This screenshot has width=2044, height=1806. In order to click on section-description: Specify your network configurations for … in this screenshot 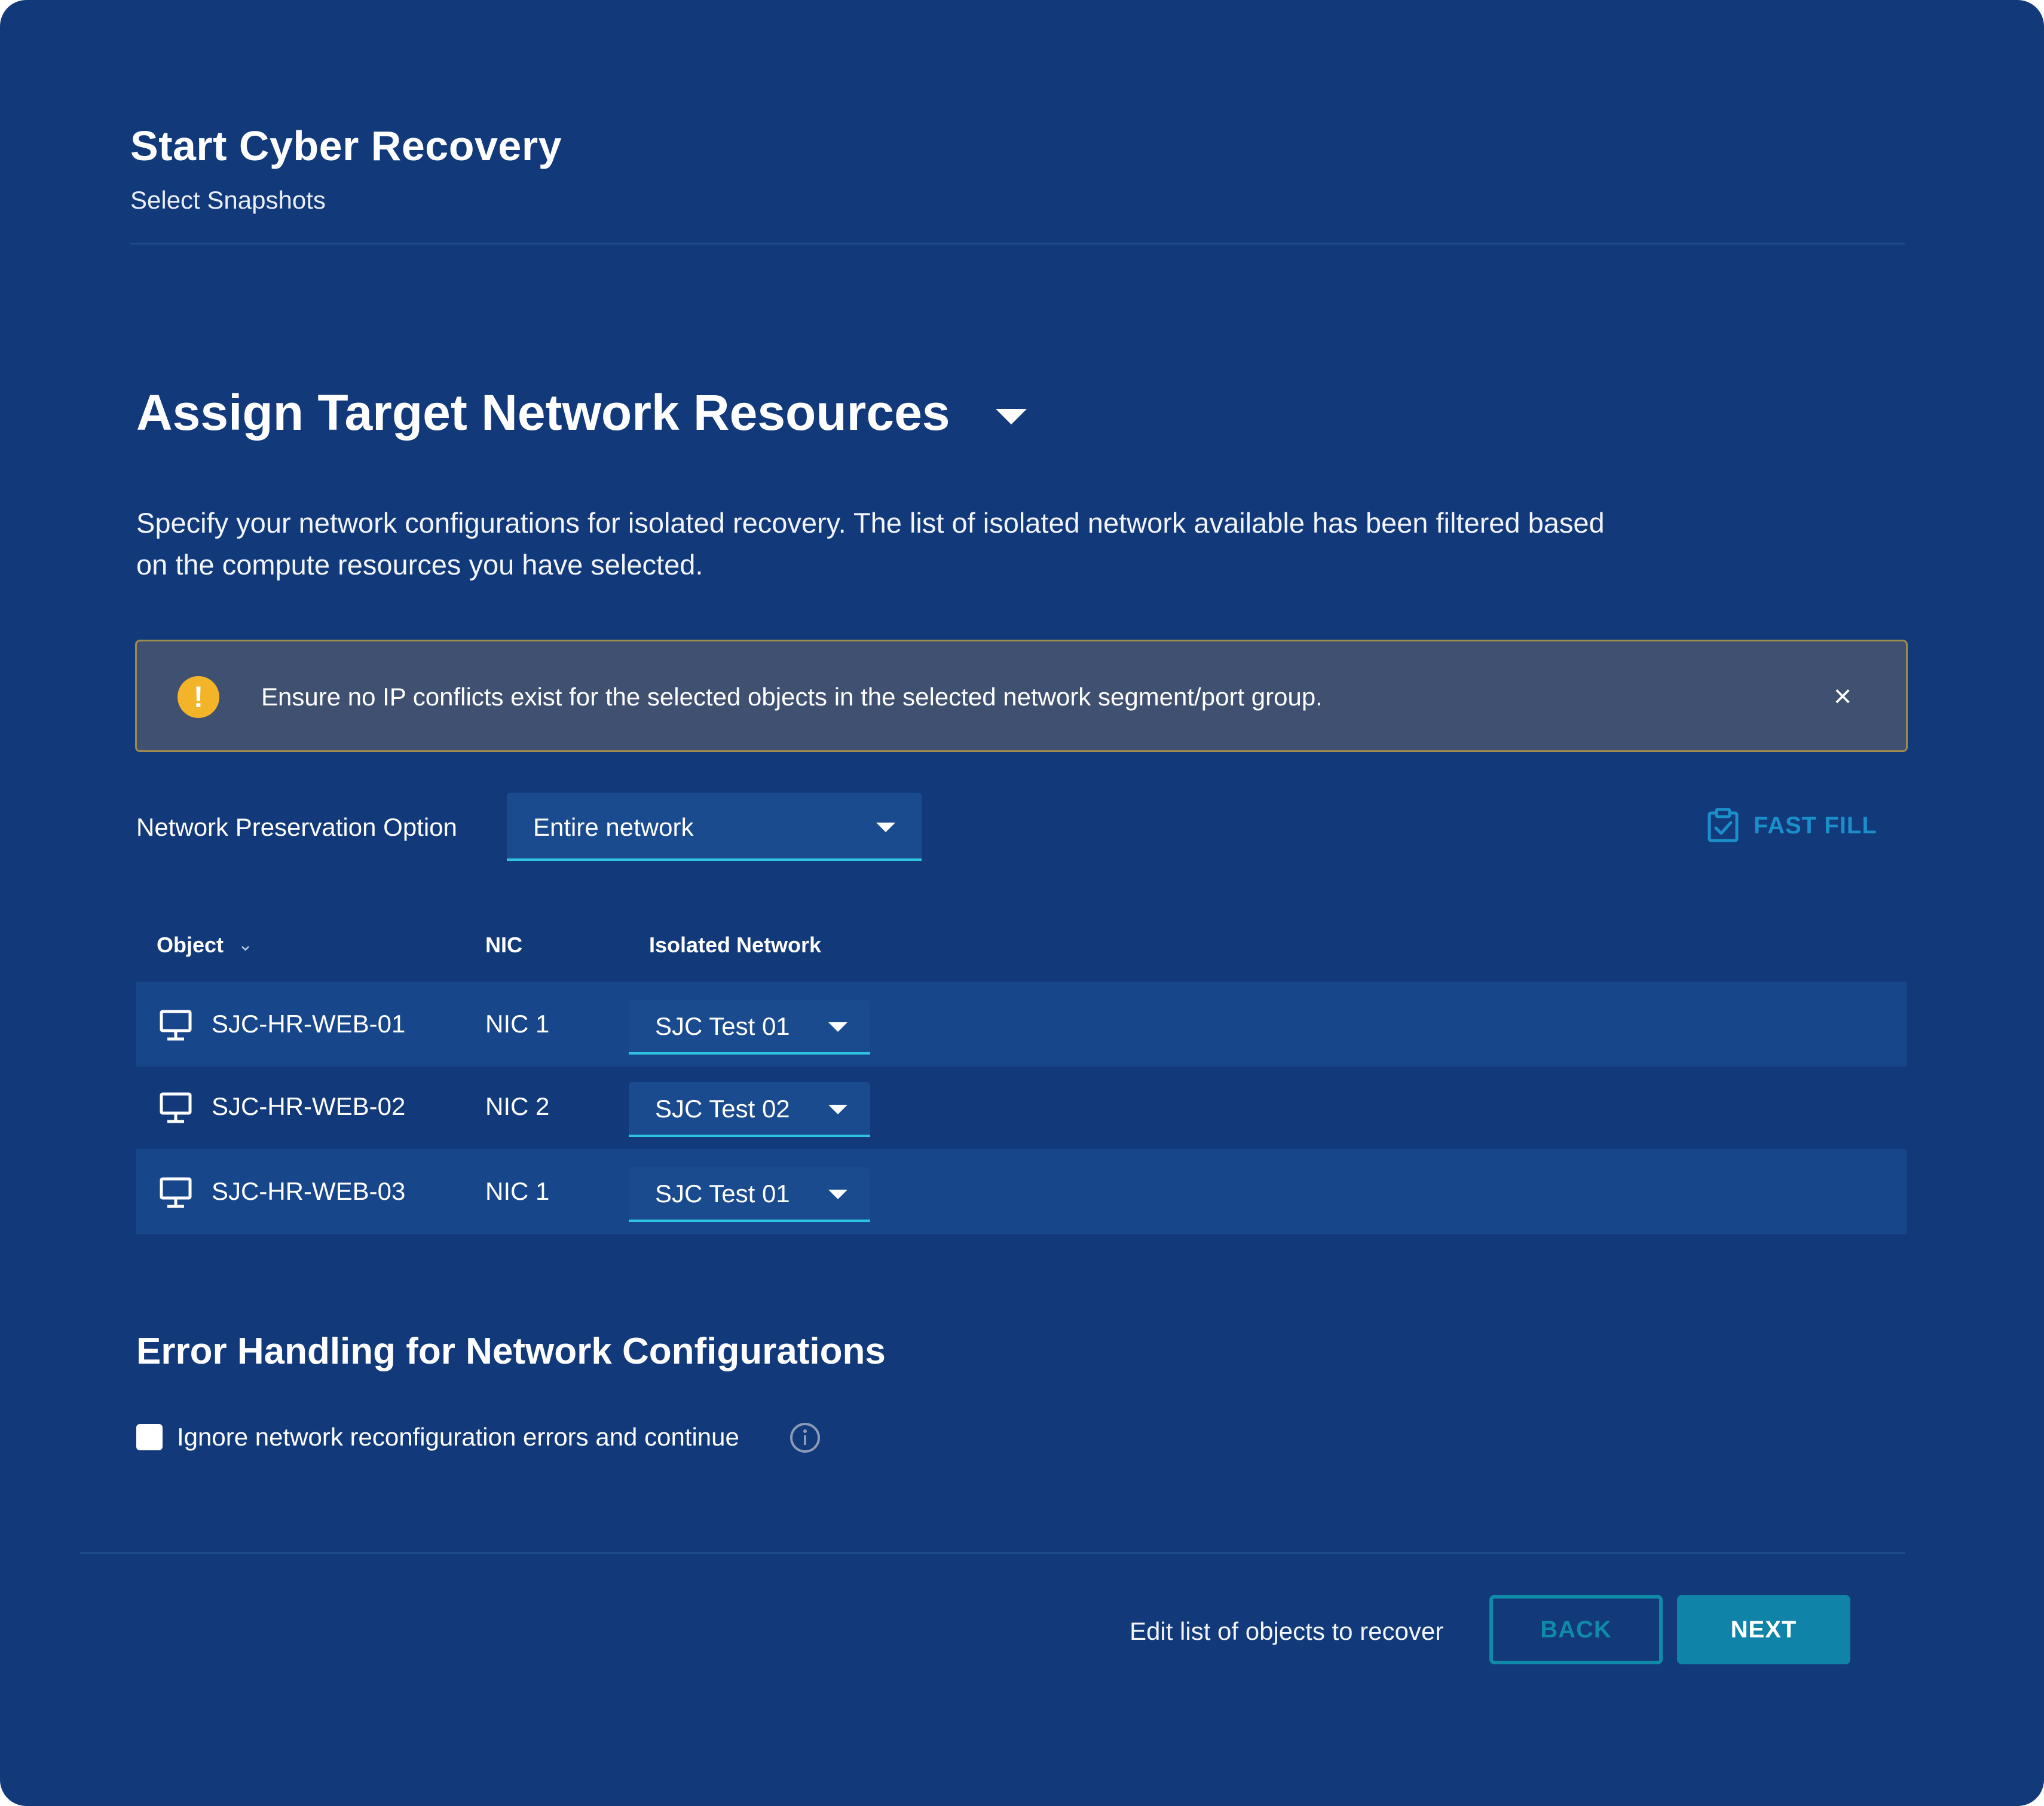, I will do `click(871, 543)`.